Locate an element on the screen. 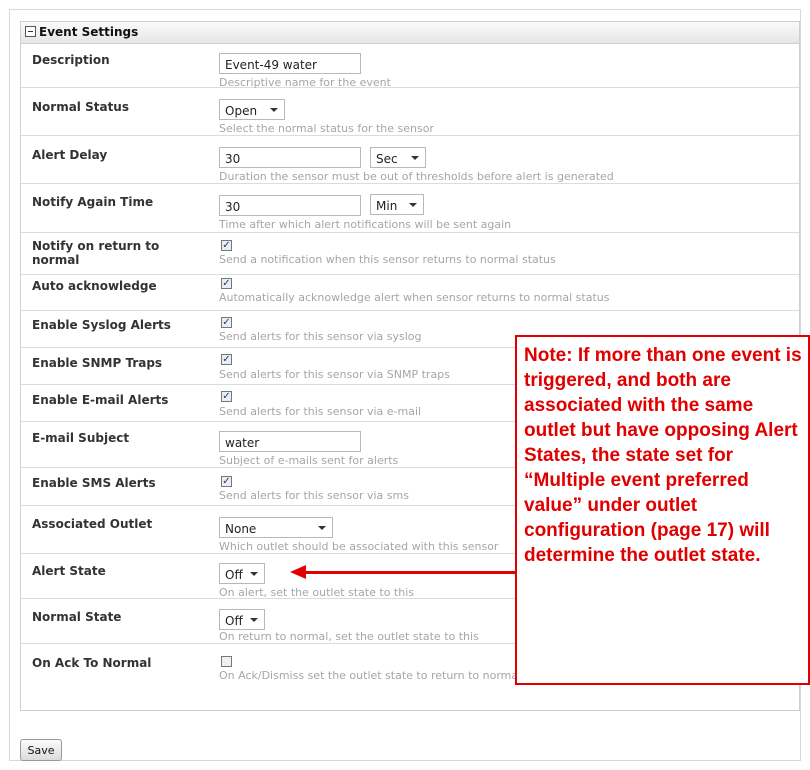  notify-again-label: Notify Again Time is located at coordinates (93, 202).